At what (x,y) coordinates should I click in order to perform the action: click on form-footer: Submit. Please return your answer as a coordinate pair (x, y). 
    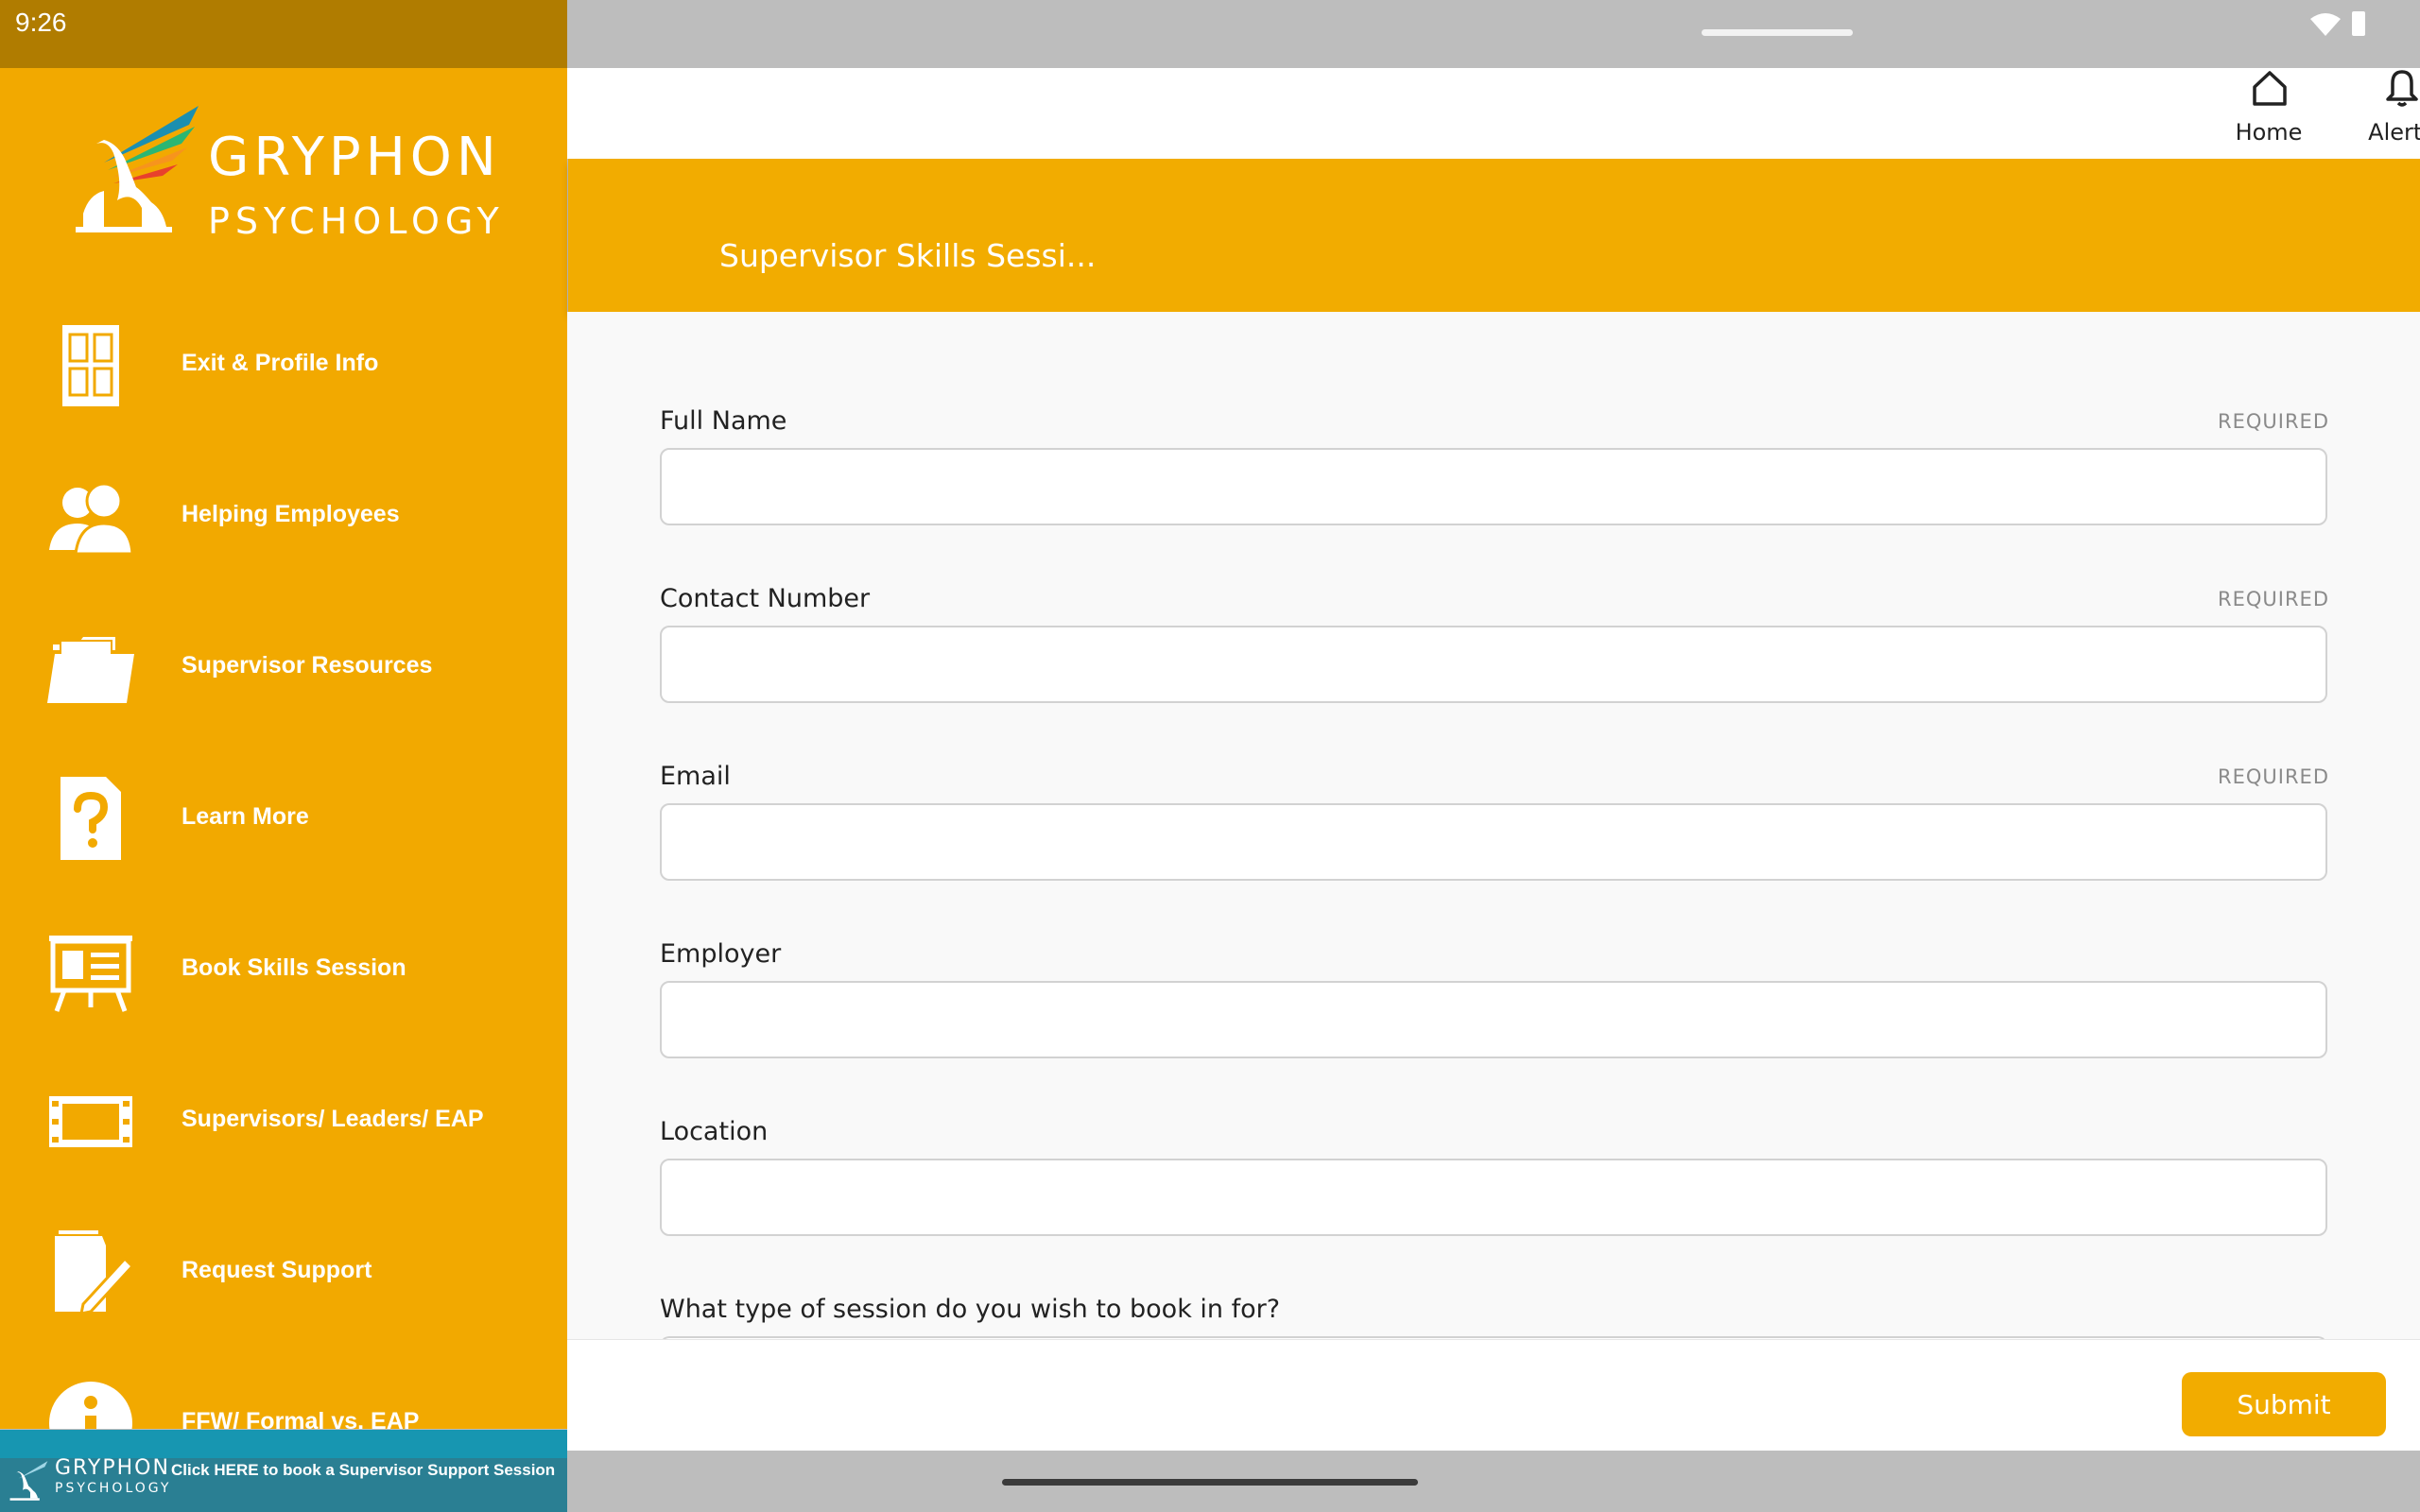
    Looking at the image, I should click on (1494, 1395).